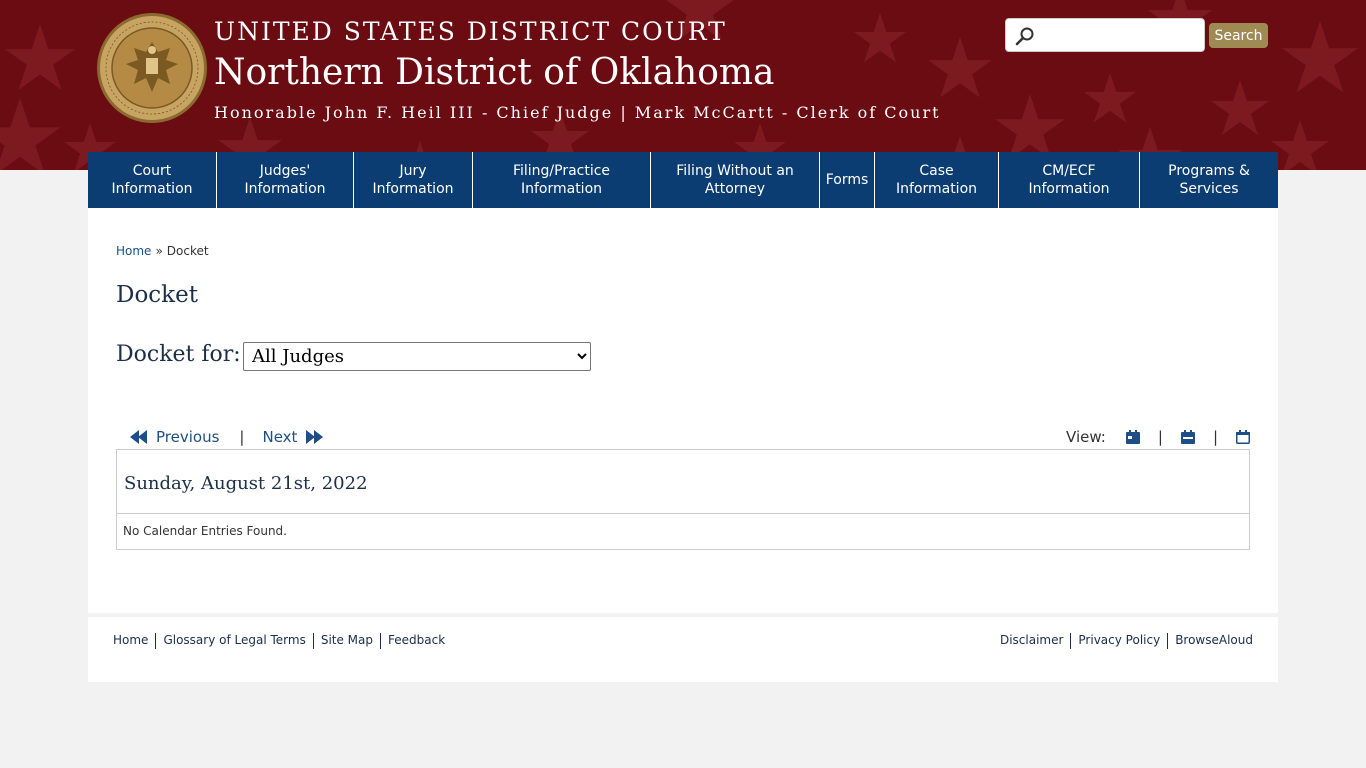  I want to click on view-label: View:, so click(1086, 437).